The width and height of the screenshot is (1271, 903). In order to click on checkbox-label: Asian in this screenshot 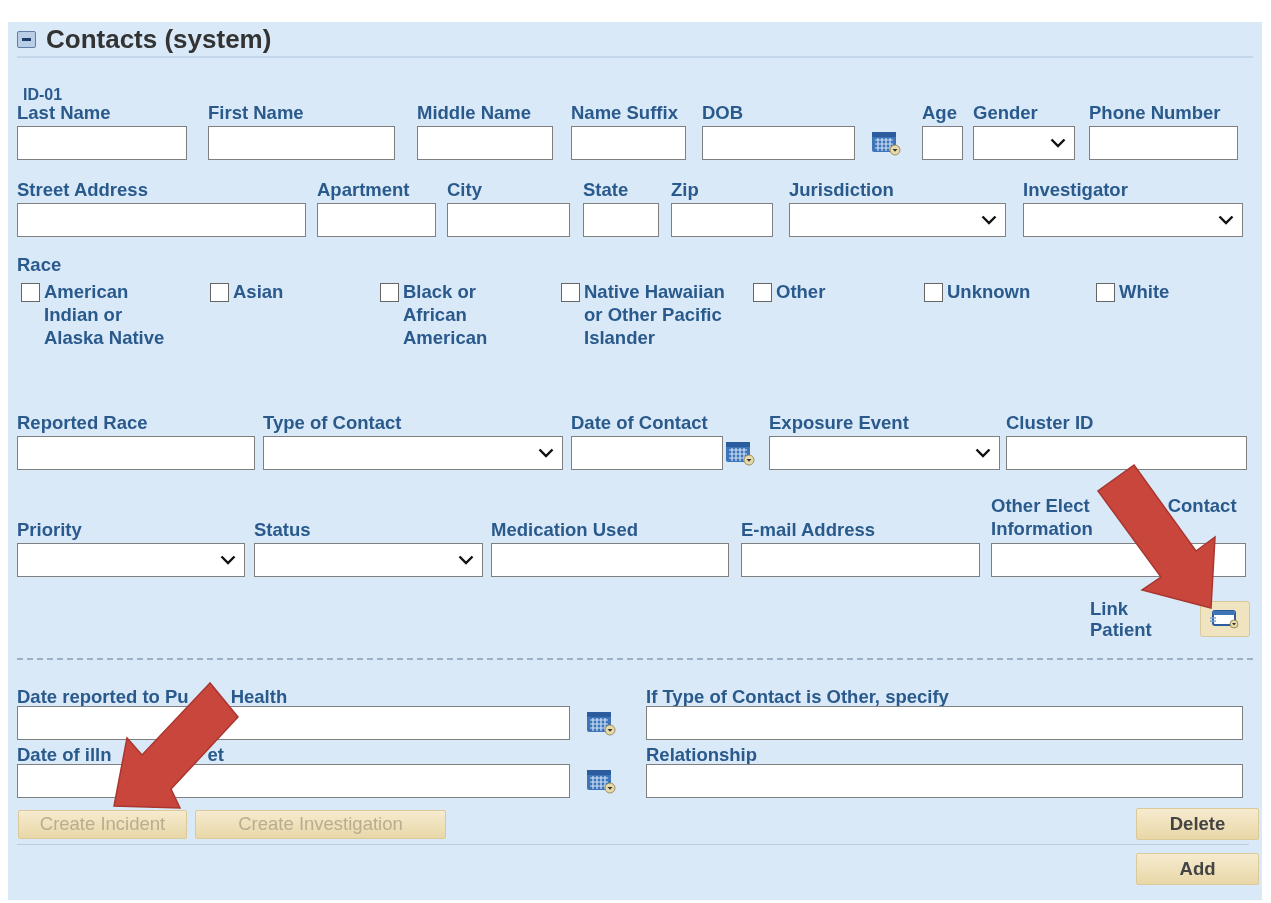, I will do `click(259, 291)`.